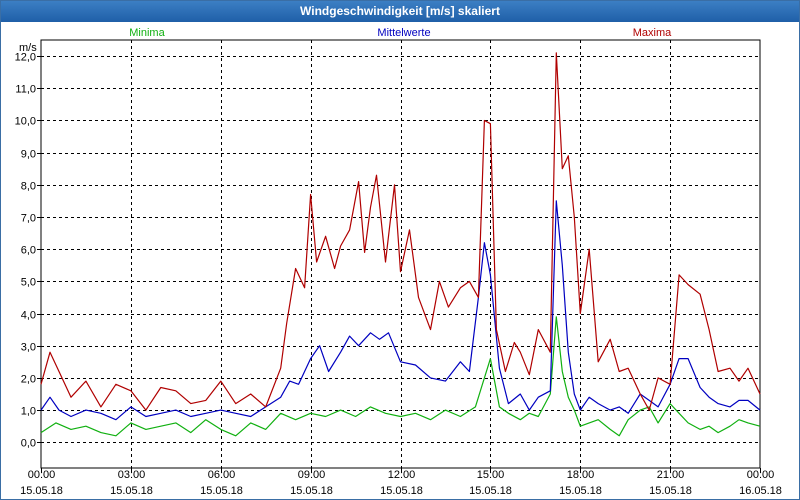  I want to click on legend: Minima Mittelwerte Maxima, so click(400, 33).